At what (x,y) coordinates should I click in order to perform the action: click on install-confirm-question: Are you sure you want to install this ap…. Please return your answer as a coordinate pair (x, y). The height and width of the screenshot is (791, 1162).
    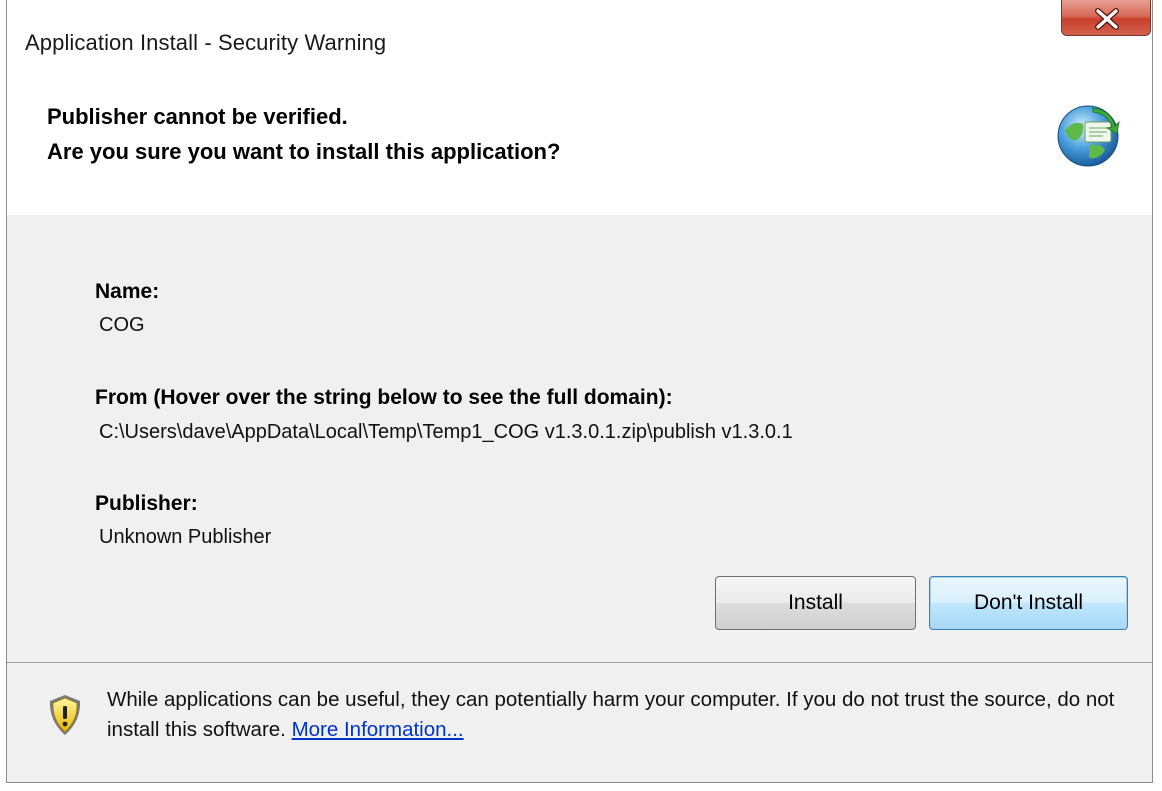
    Looking at the image, I should click on (304, 151).